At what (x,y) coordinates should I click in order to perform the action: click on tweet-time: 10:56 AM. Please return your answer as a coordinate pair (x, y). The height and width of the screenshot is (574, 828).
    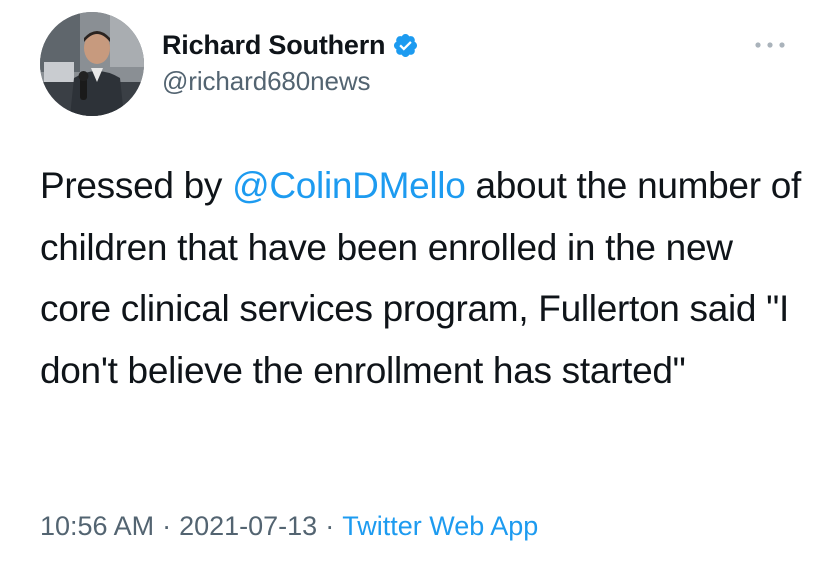
    Looking at the image, I should click on (97, 526).